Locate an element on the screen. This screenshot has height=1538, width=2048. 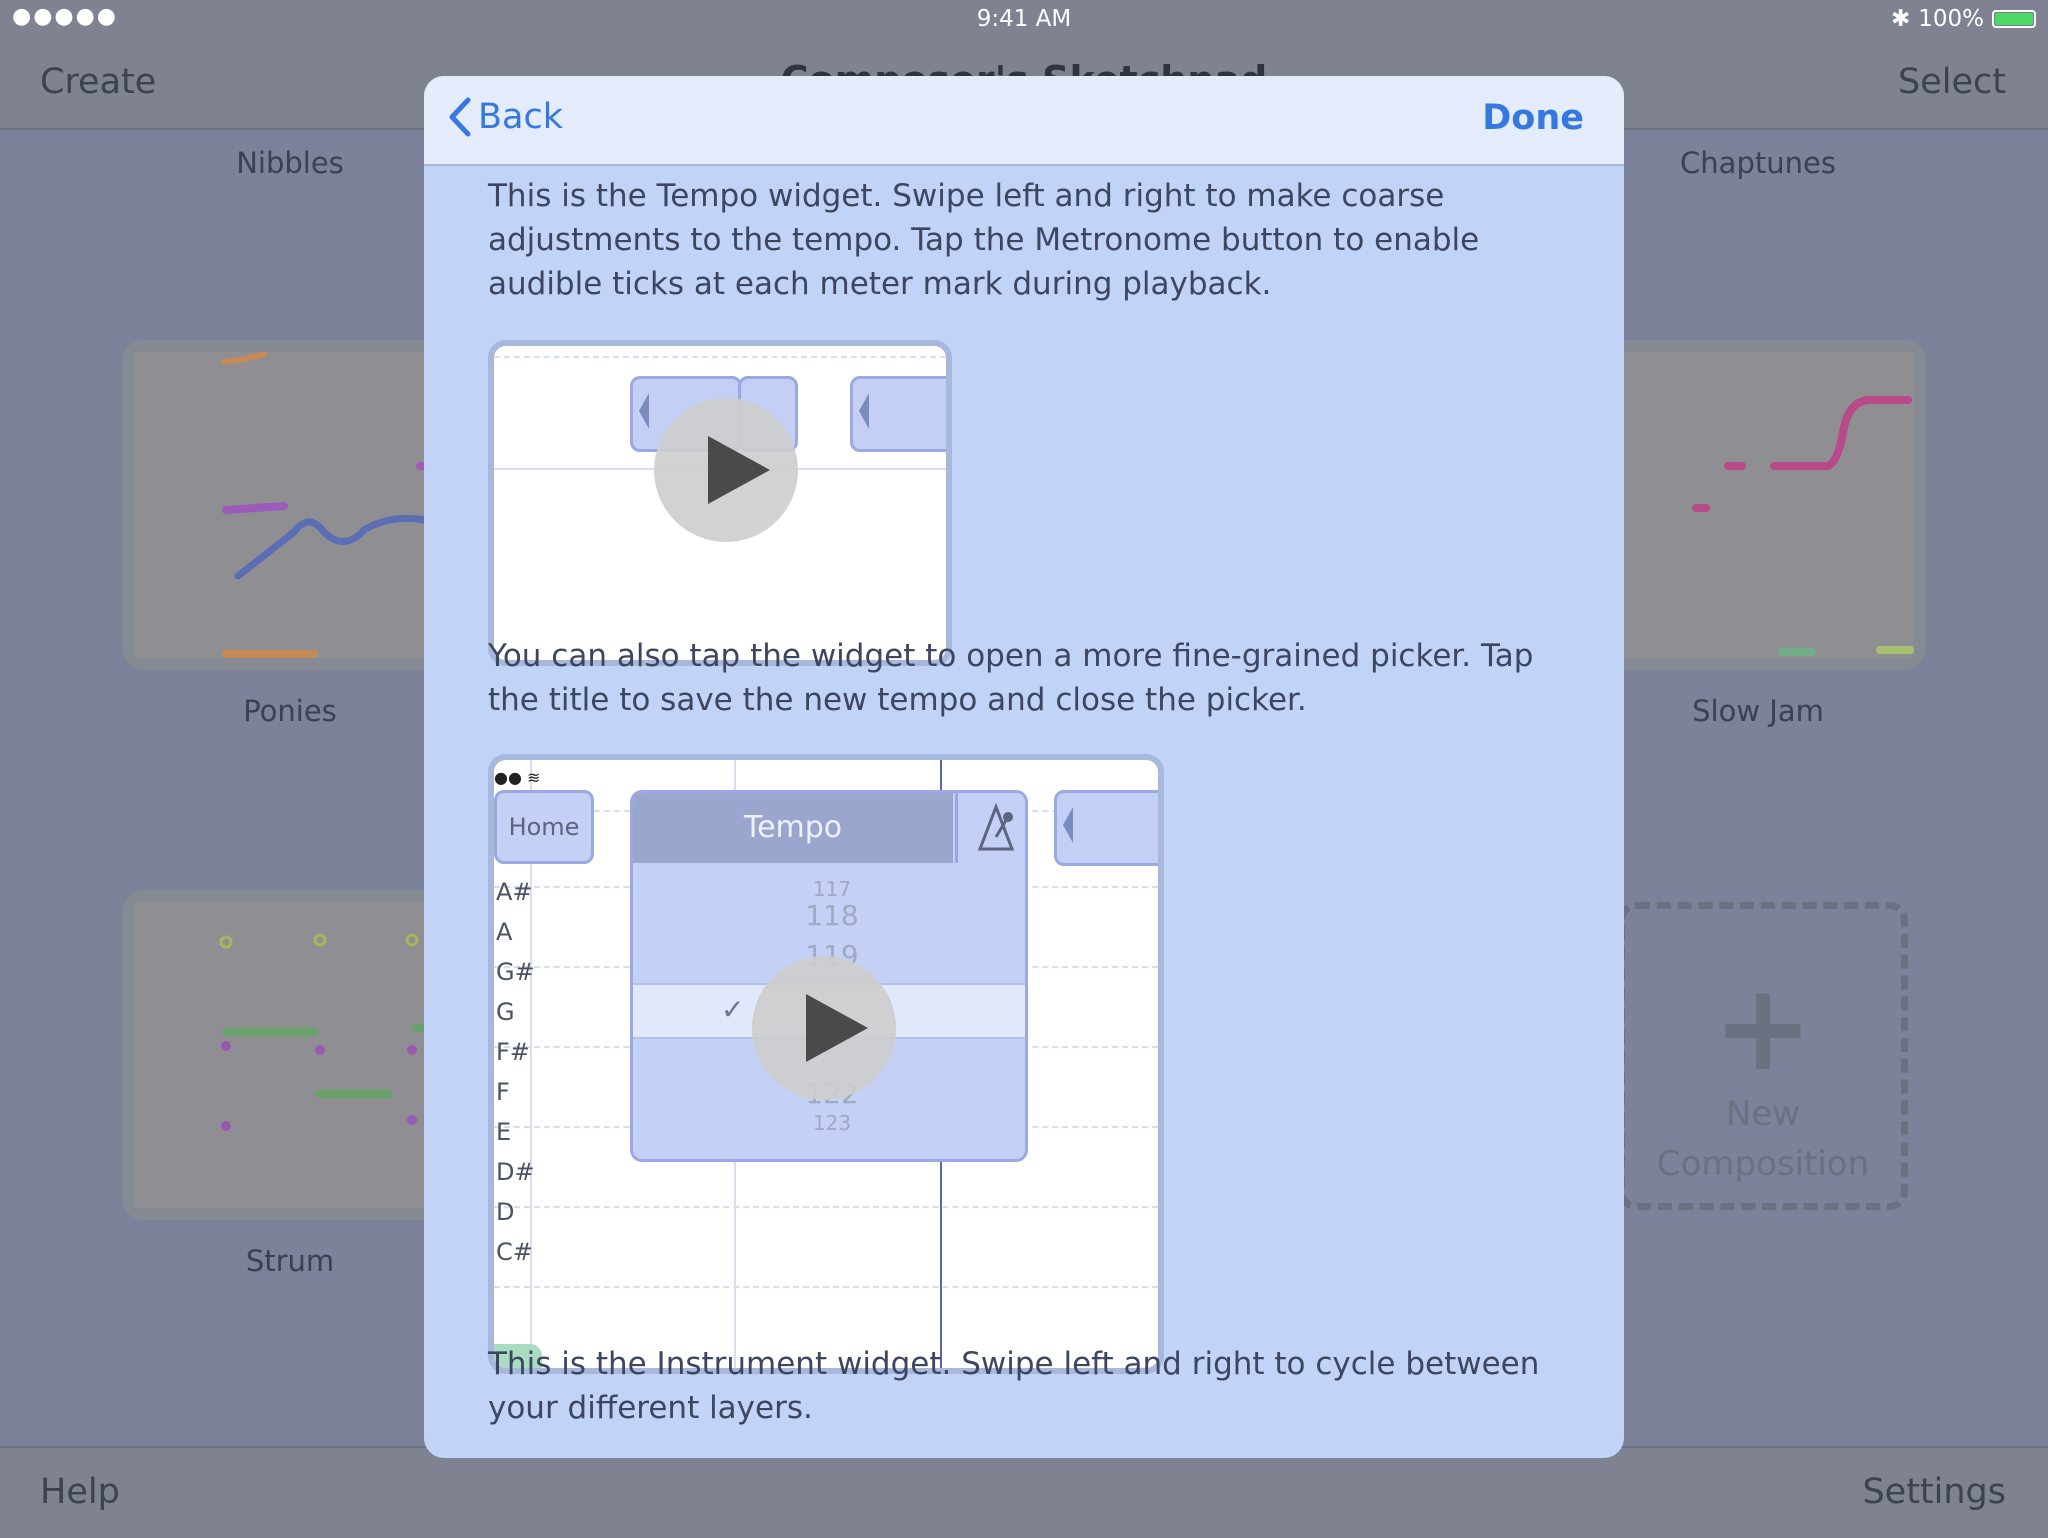
tempo-widget-video is located at coordinates (720, 503).